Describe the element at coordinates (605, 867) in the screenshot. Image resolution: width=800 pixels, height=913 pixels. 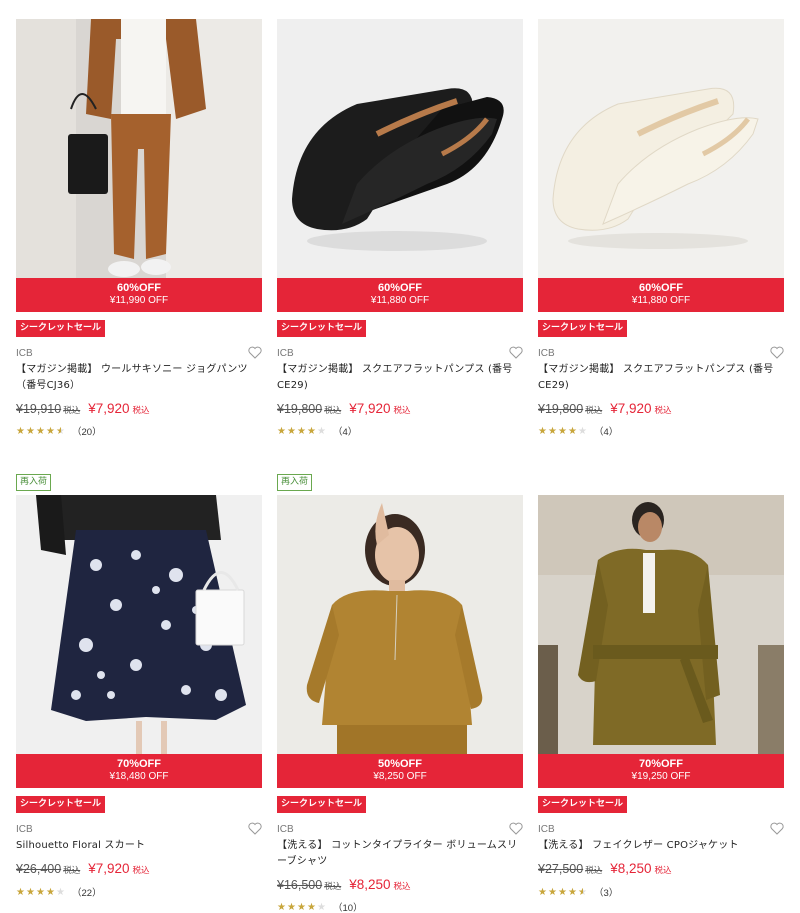
I see `price-row: ¥27,500 税込 ¥8,250 税込` at that location.